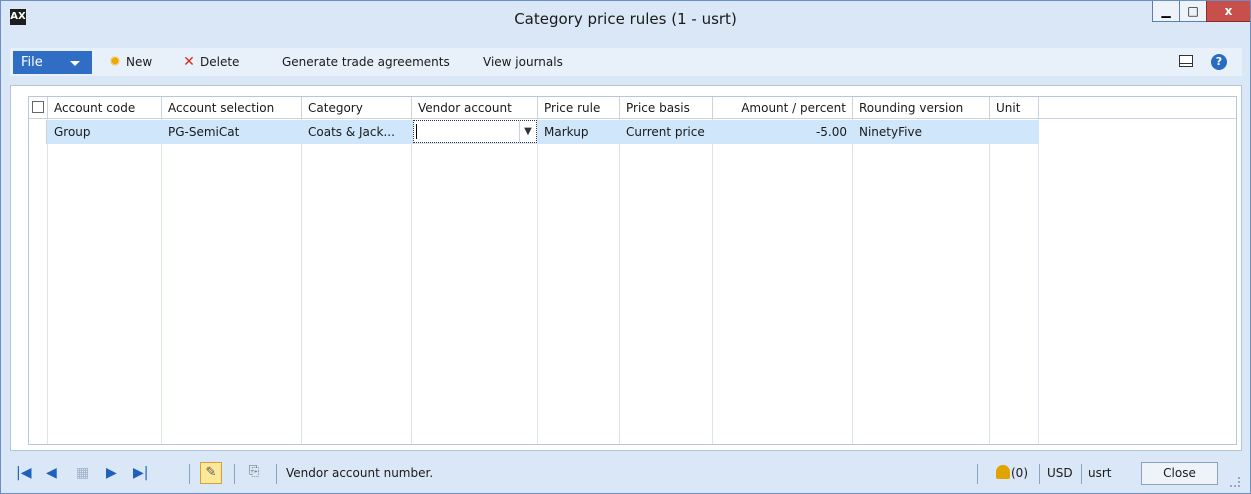 This screenshot has width=1251, height=494. I want to click on title-bar: AX Category price rules (1 - usrt) ▁ □ x, so click(625, 19).